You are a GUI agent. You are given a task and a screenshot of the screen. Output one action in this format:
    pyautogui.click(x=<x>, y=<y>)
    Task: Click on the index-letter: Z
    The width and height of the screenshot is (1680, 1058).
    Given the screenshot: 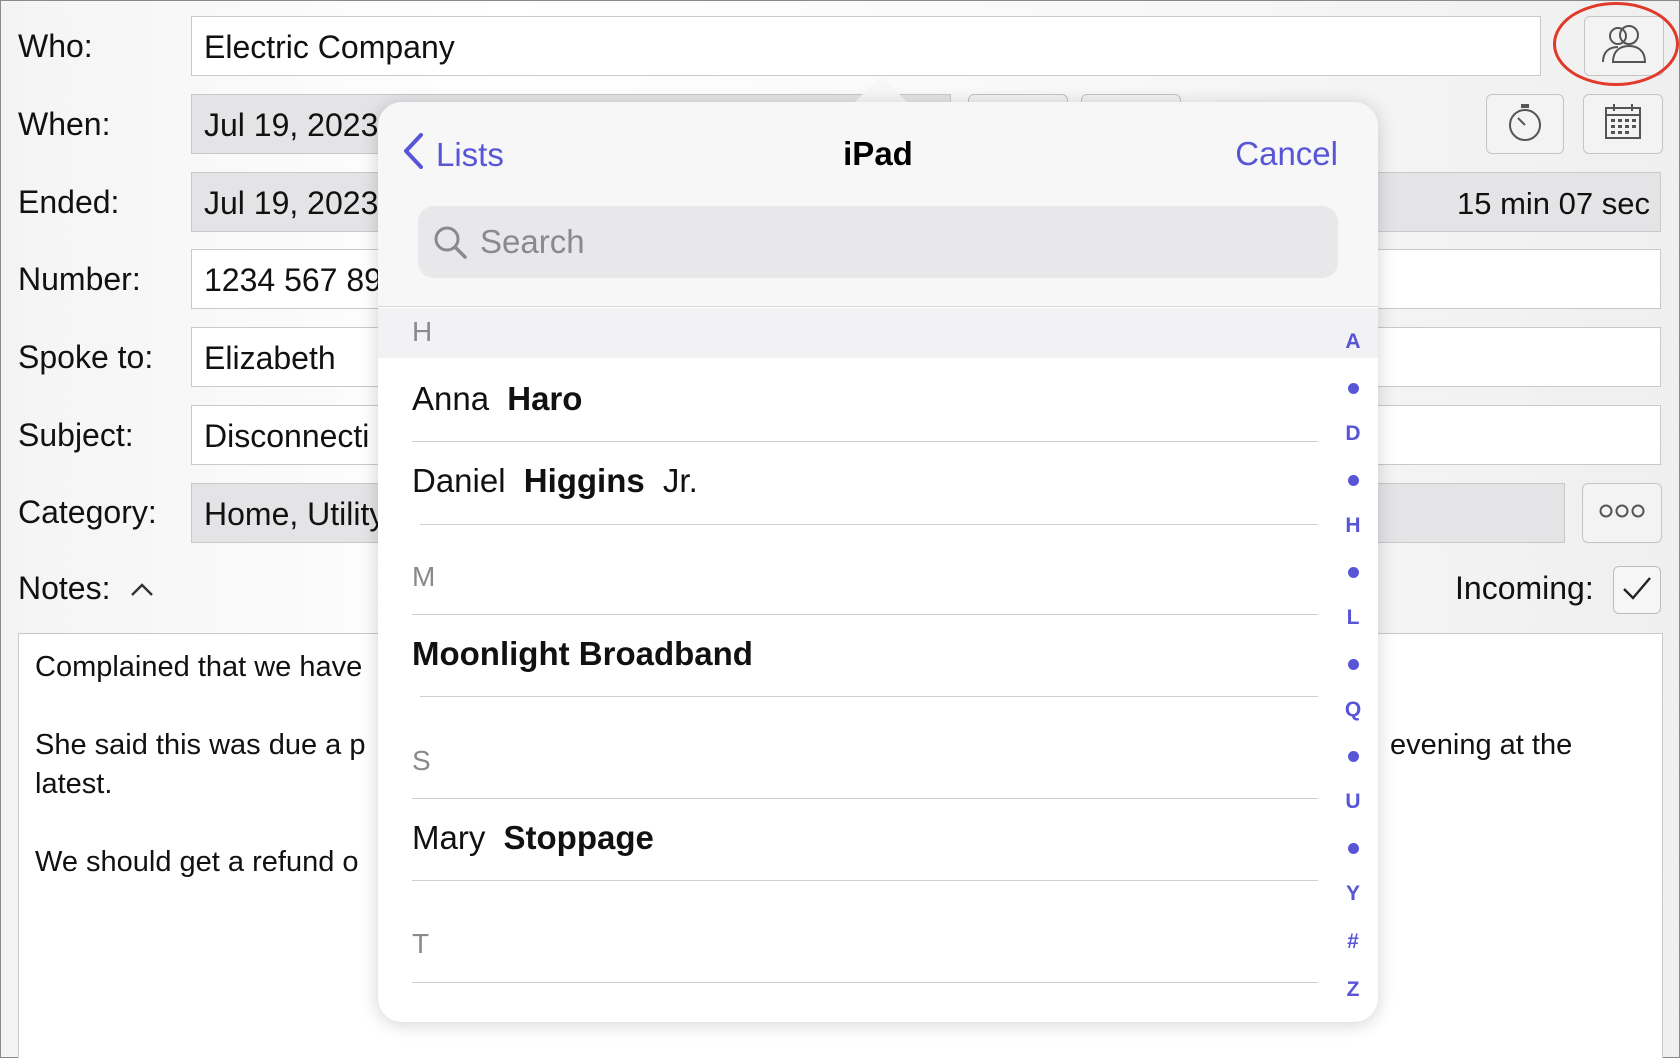 What is the action you would take?
    pyautogui.click(x=1353, y=990)
    